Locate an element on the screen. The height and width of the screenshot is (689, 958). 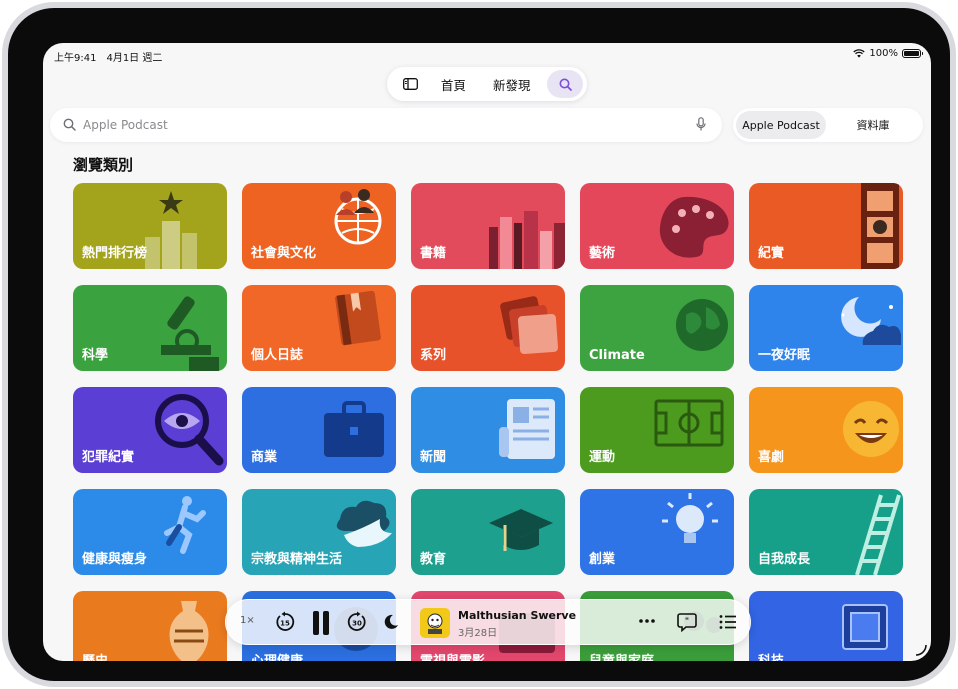
category-label: 科技 is located at coordinates (771, 655).